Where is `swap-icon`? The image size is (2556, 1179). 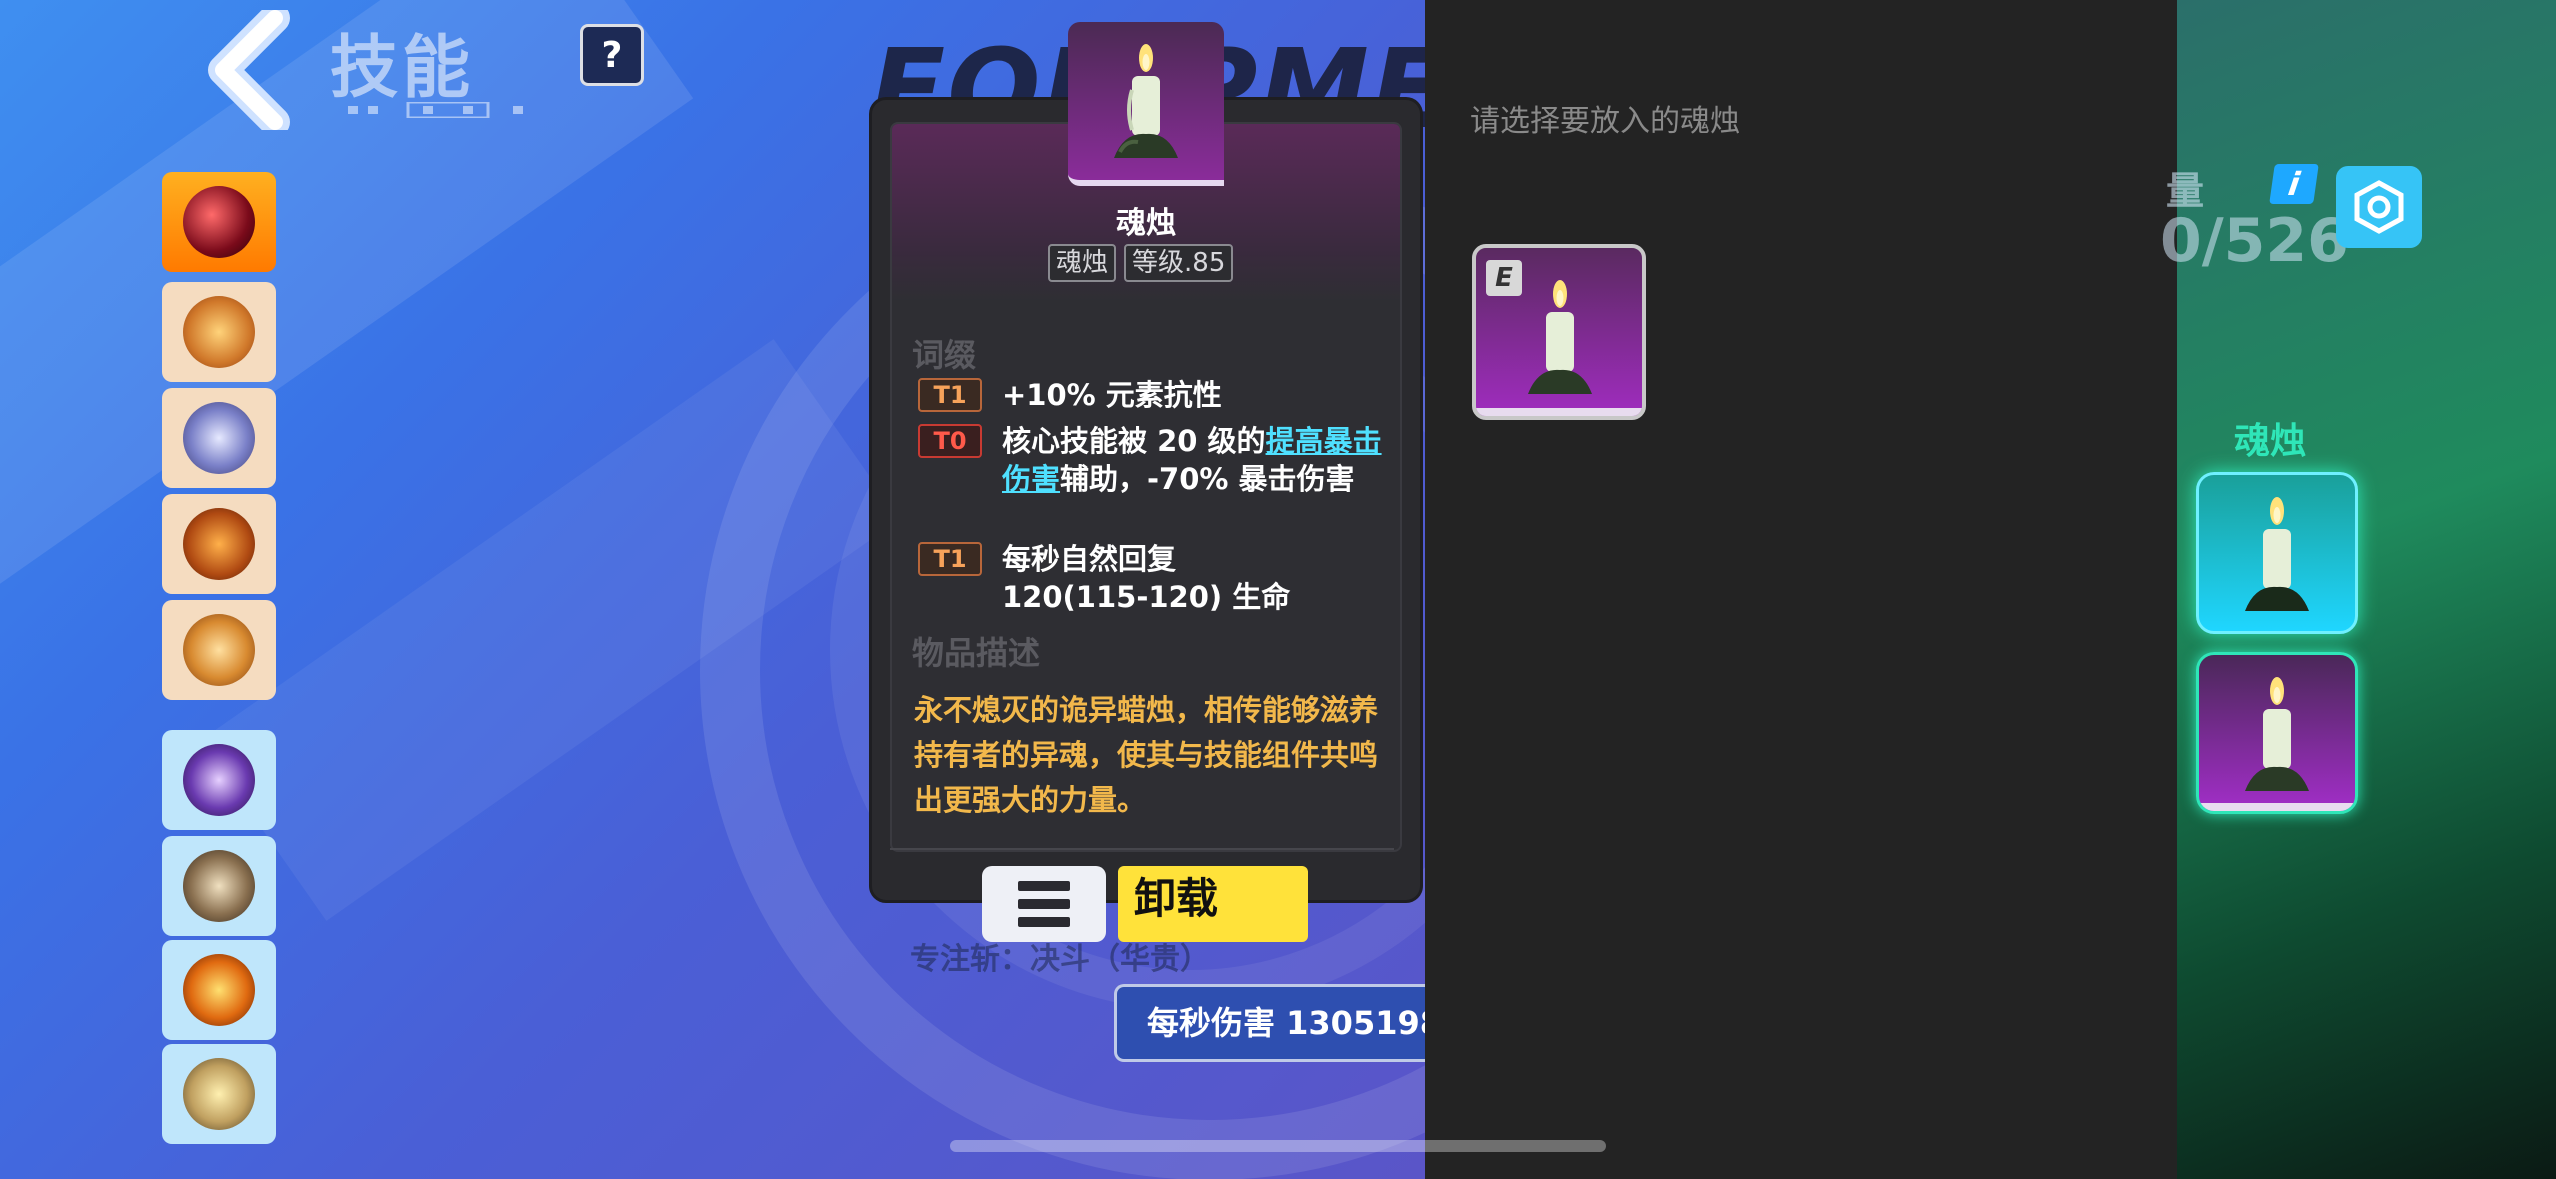
swap-icon is located at coordinates (2379, 207).